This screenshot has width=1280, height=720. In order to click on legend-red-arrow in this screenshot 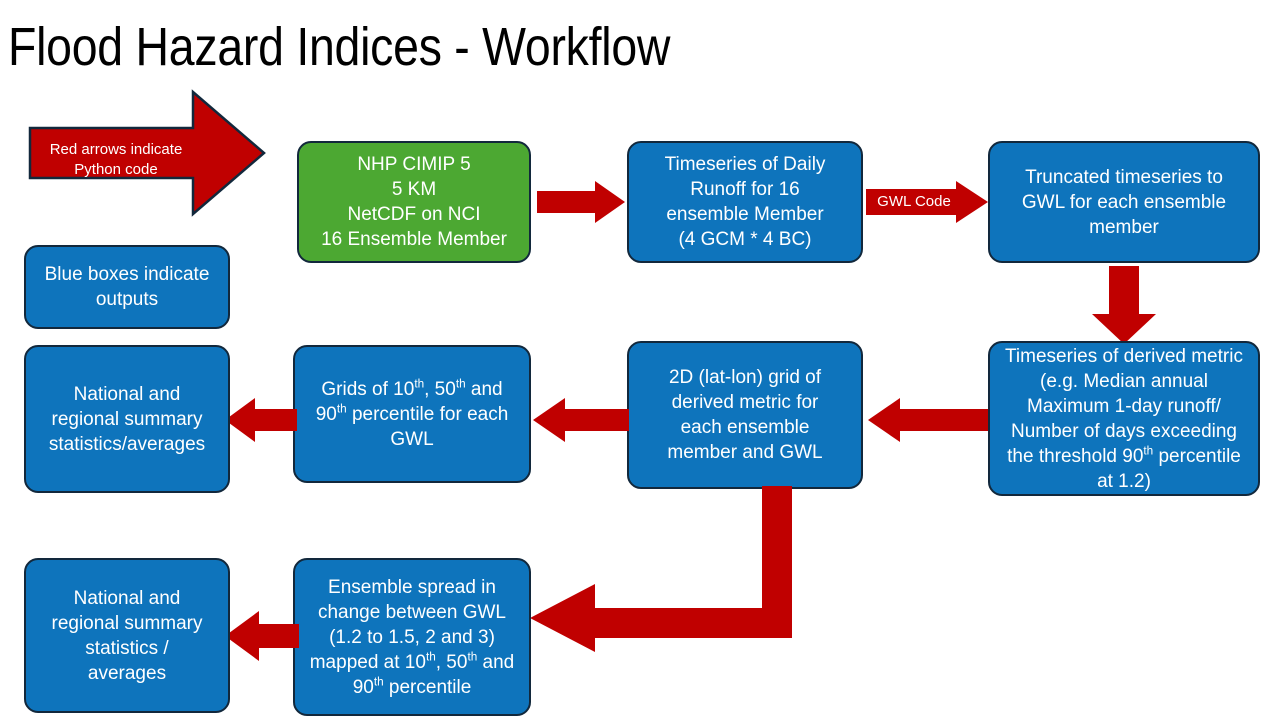, I will do `click(147, 153)`.